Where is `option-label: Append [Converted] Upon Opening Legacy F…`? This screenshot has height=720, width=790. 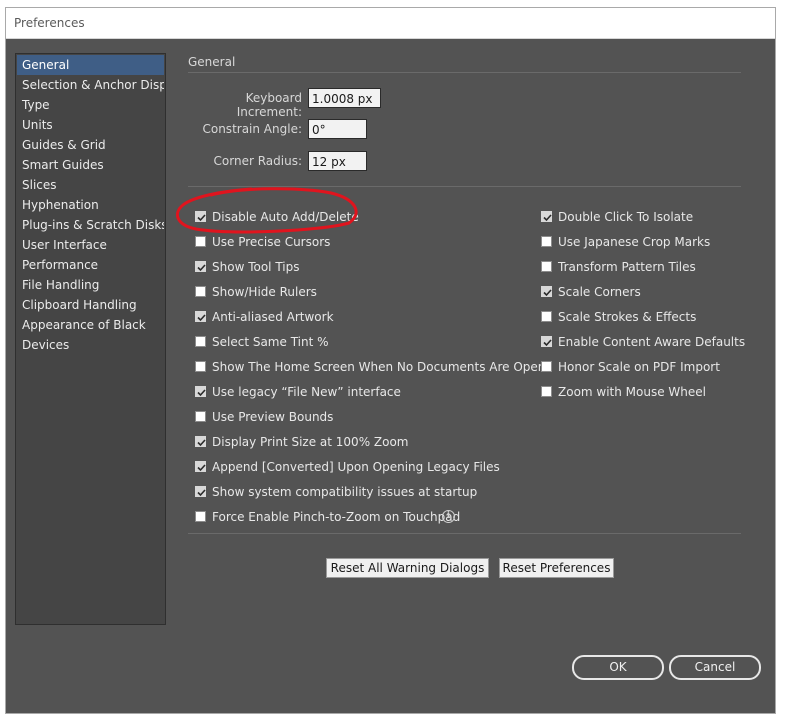 option-label: Append [Converted] Upon Opening Legacy F… is located at coordinates (356, 467).